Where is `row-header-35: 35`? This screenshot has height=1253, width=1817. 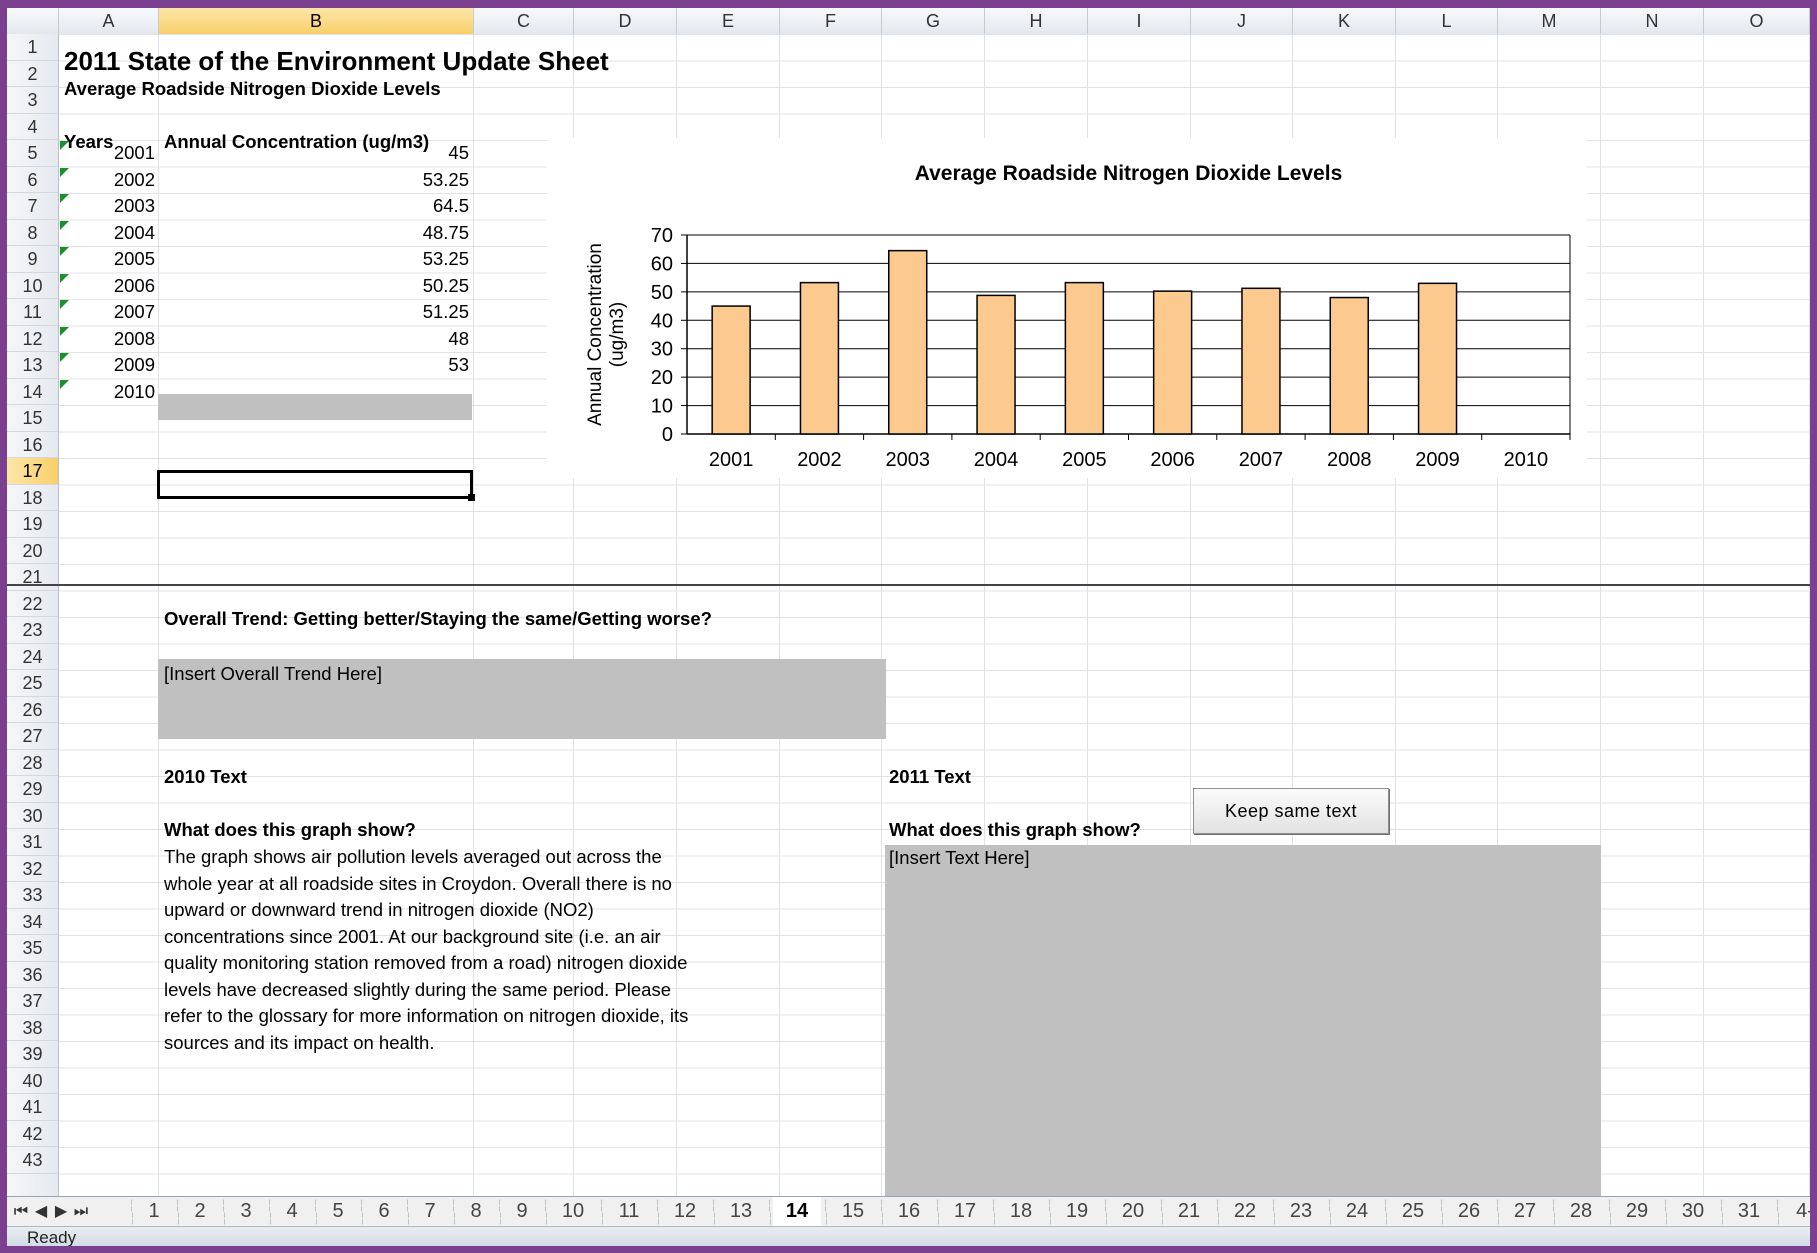
row-header-35: 35 is located at coordinates (32, 948).